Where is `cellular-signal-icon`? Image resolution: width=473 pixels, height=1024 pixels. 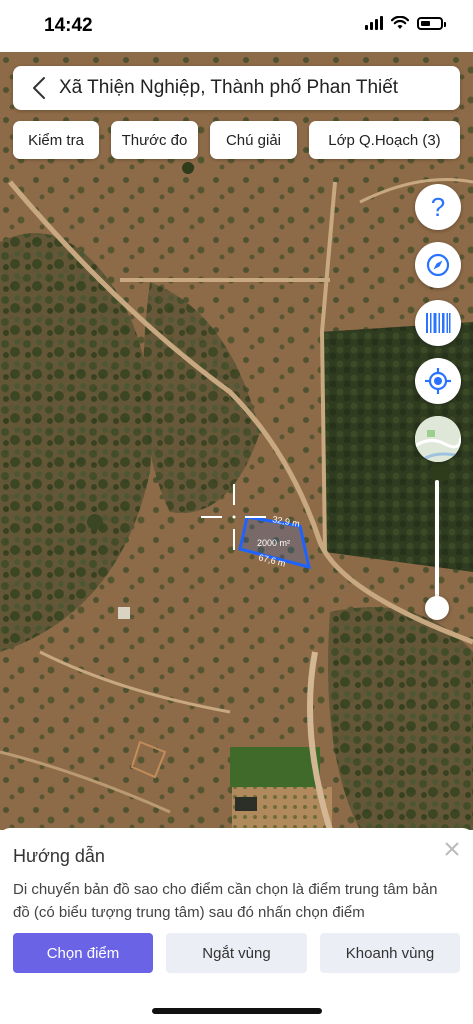 cellular-signal-icon is located at coordinates (374, 23).